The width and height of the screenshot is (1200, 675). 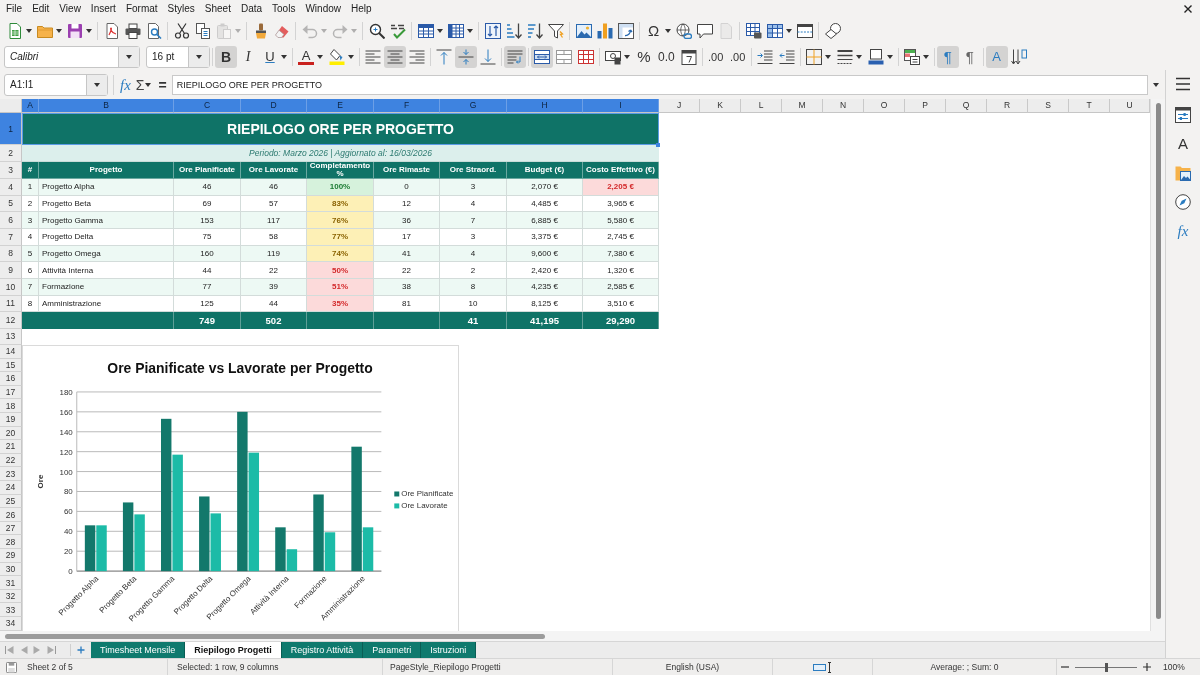 What do you see at coordinates (41, 9) in the screenshot?
I see `menu-item: Edit` at bounding box center [41, 9].